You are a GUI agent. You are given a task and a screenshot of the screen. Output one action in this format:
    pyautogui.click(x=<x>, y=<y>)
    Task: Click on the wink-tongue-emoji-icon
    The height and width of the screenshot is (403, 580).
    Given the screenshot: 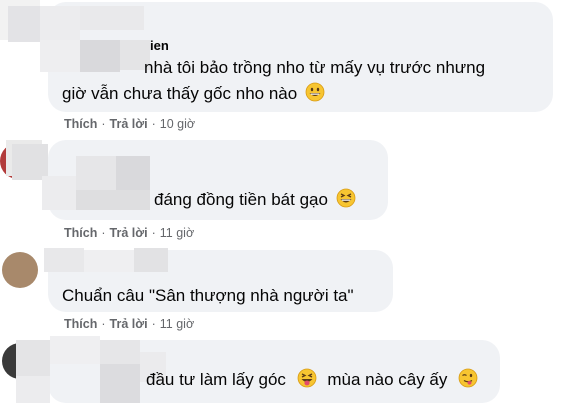 What is the action you would take?
    pyautogui.click(x=468, y=382)
    